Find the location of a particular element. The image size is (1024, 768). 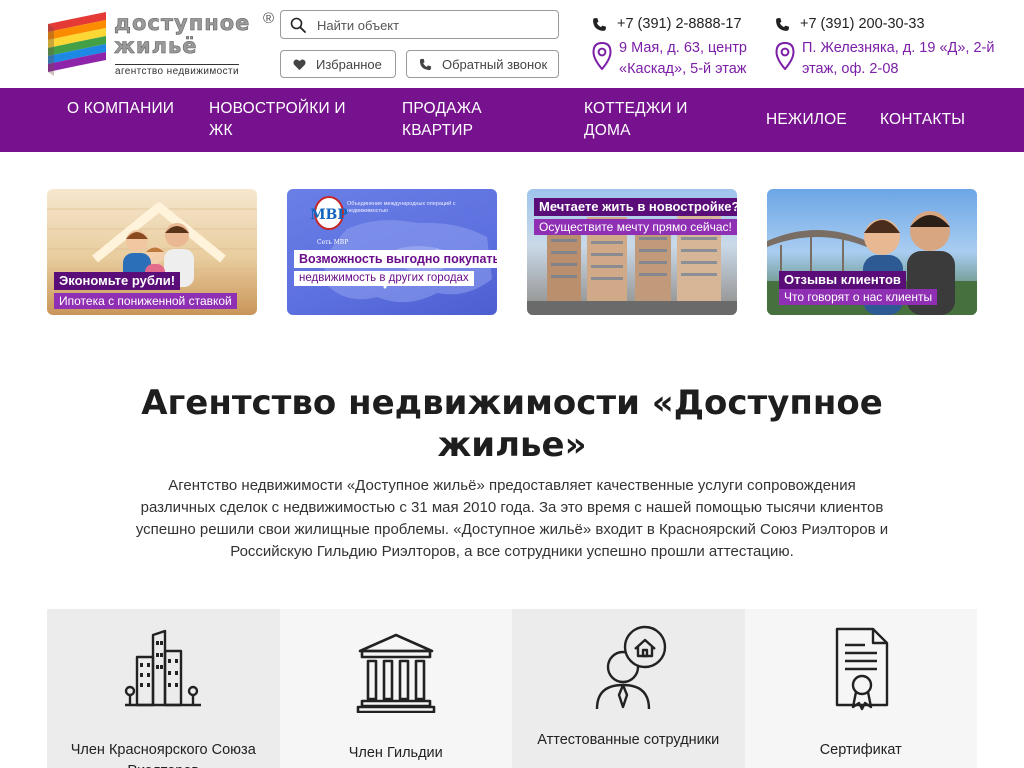

logo-subtitle: агентство недвижимости is located at coordinates (177, 70).